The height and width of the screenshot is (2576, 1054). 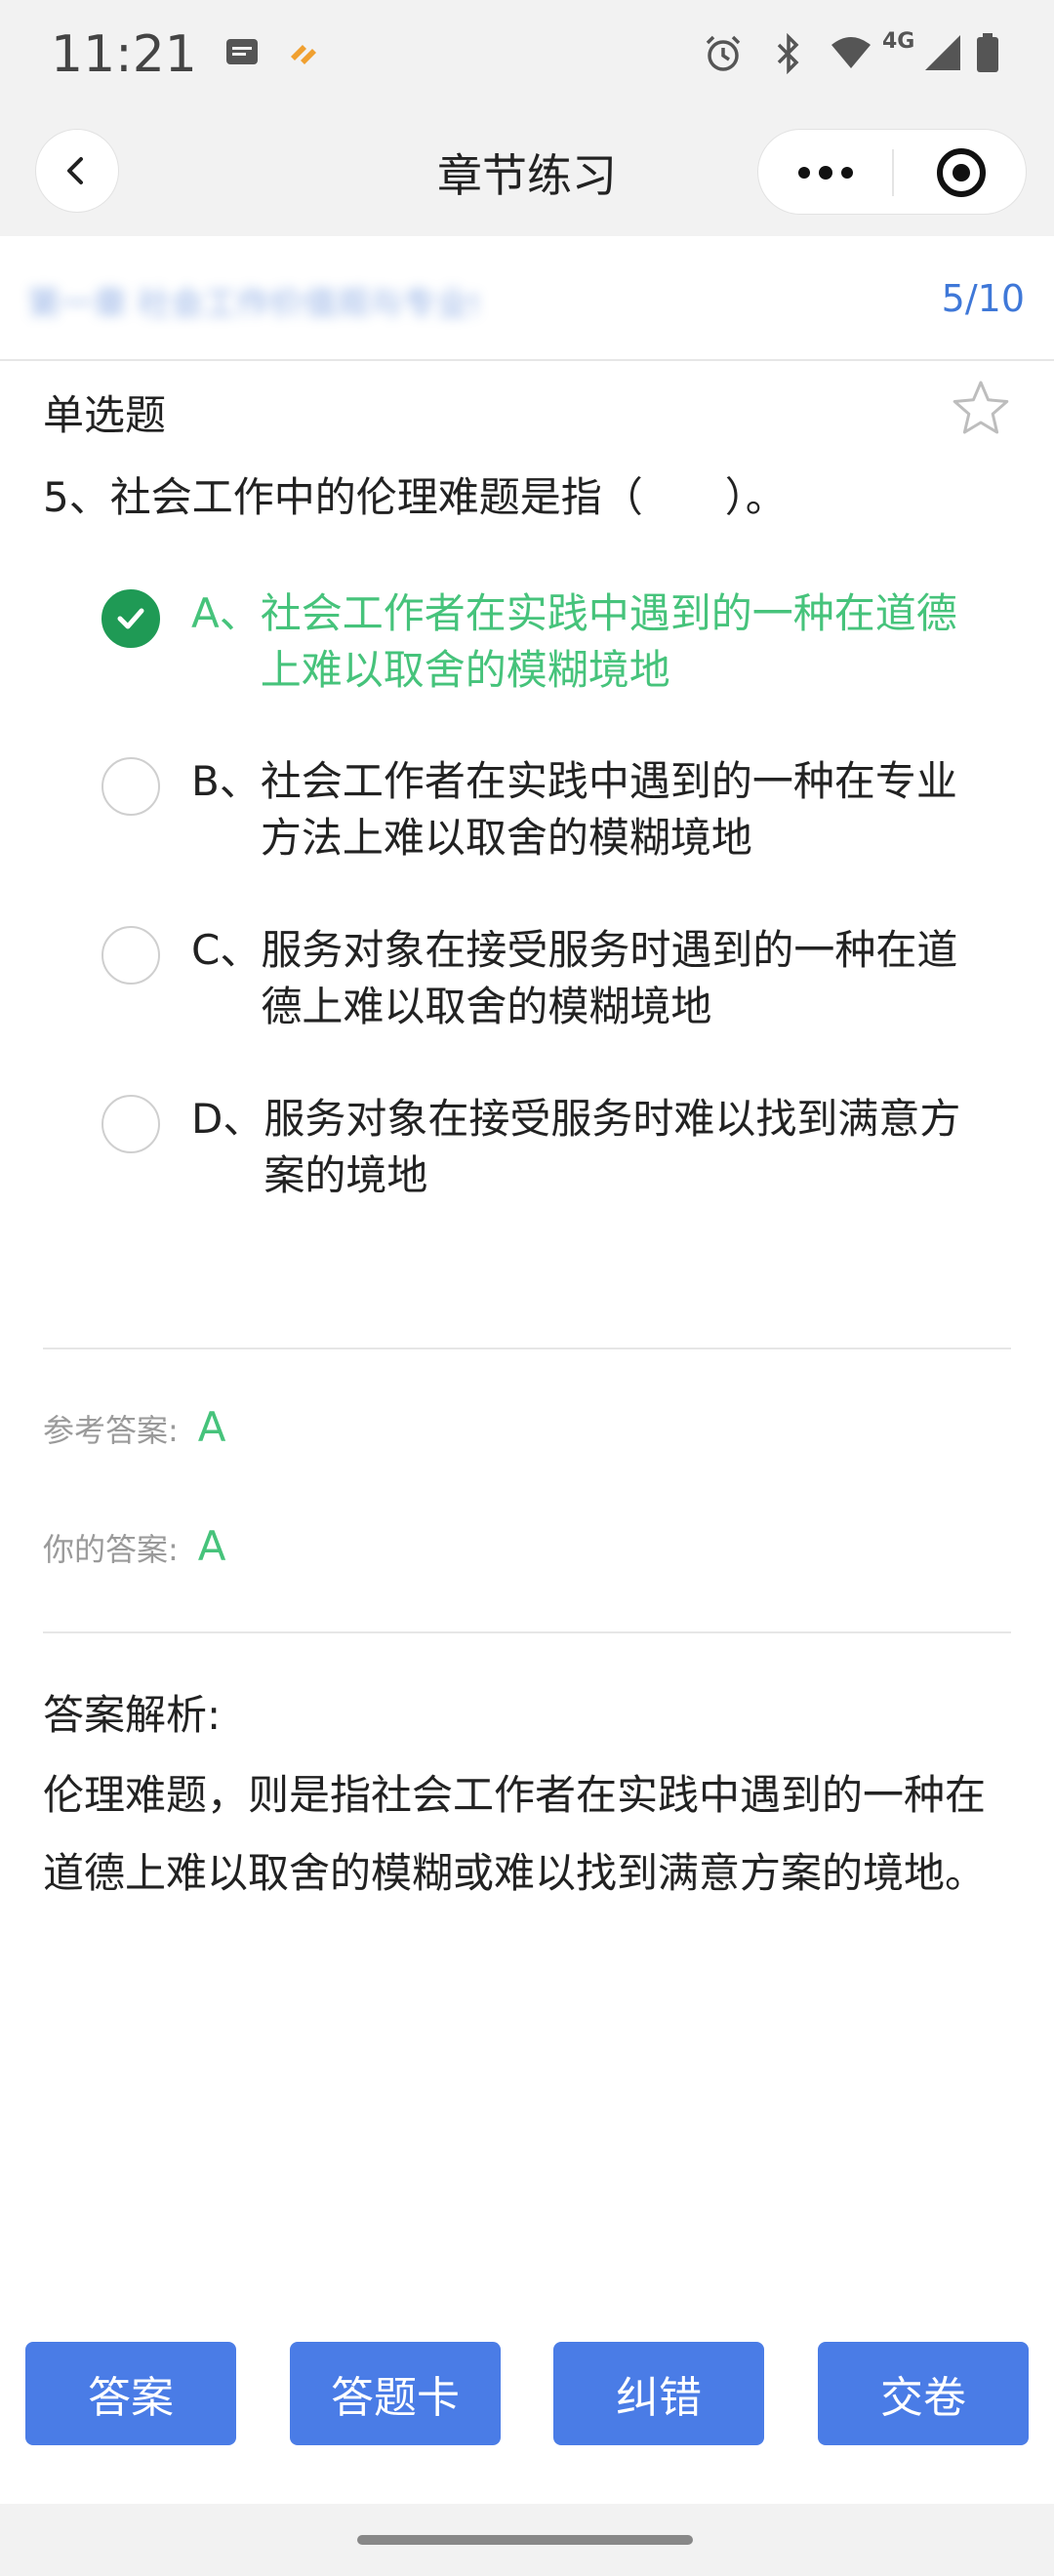 What do you see at coordinates (133, 1715) in the screenshot?
I see `analysis-title: 答案解析:` at bounding box center [133, 1715].